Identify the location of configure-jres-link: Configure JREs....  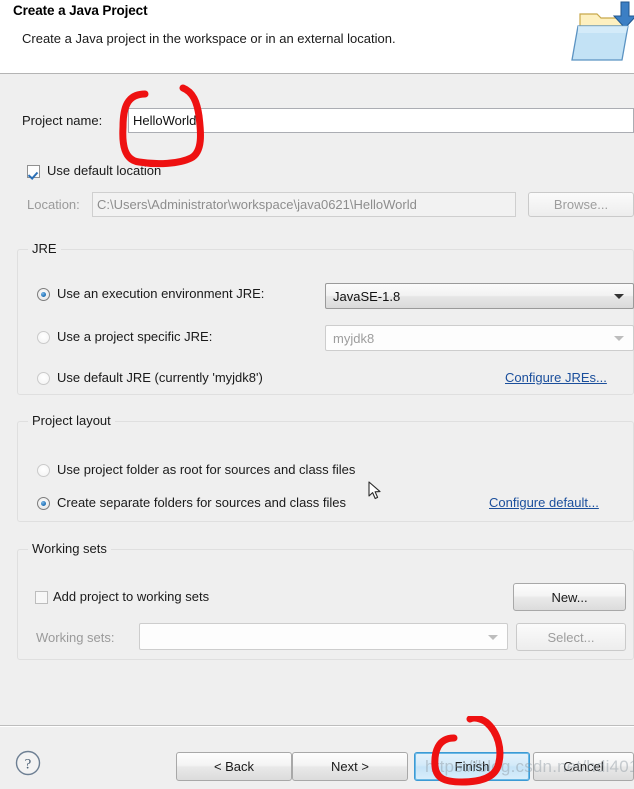
(556, 377).